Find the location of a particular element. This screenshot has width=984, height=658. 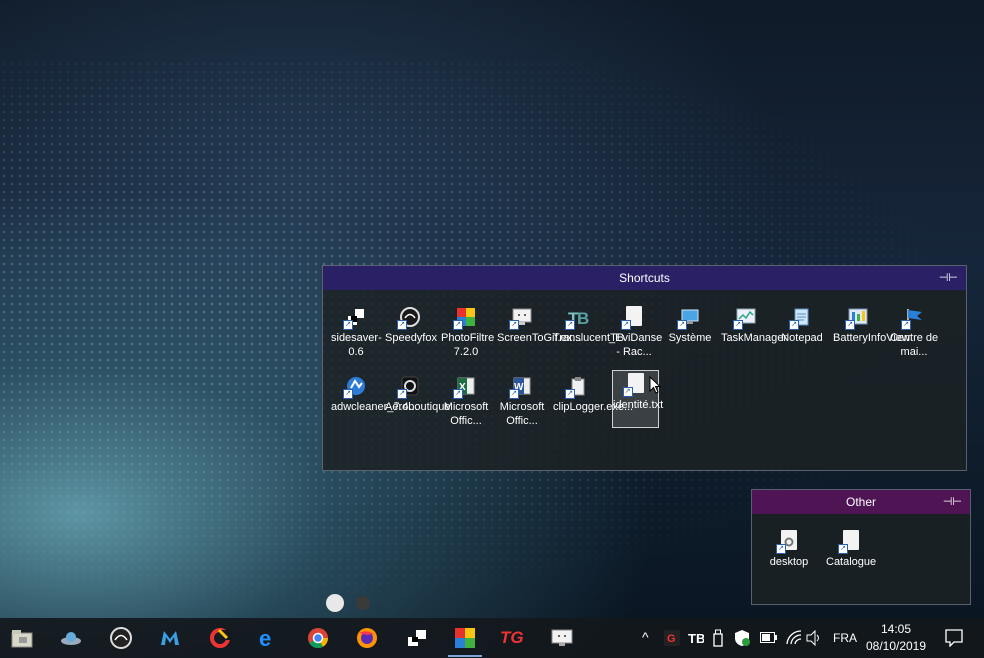

taskmanager-icon: ↗ is located at coordinates (745, 318).